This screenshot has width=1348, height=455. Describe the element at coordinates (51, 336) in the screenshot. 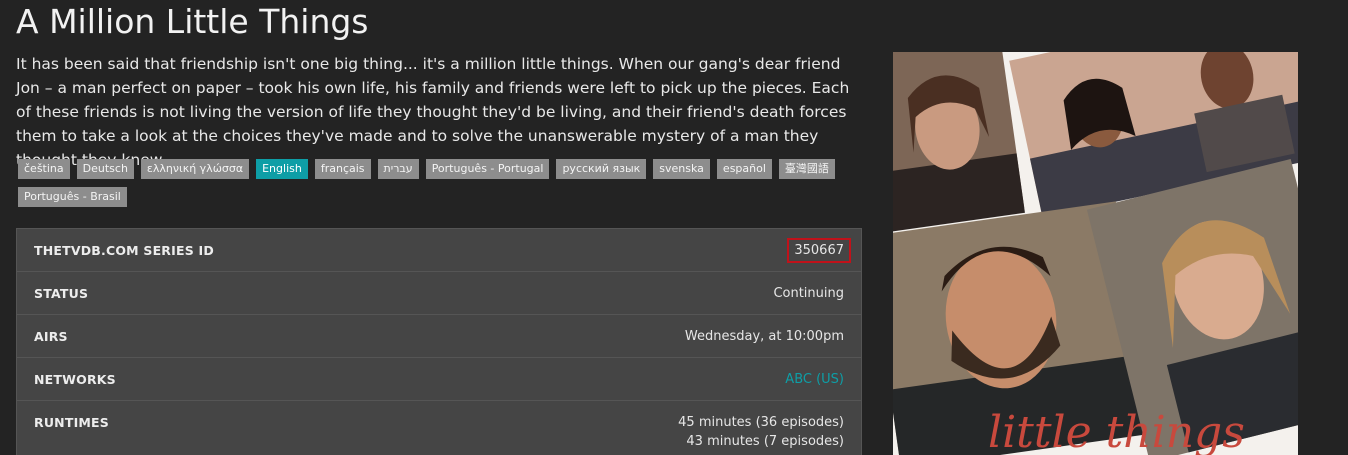

I see `airs-label: AIRS` at that location.